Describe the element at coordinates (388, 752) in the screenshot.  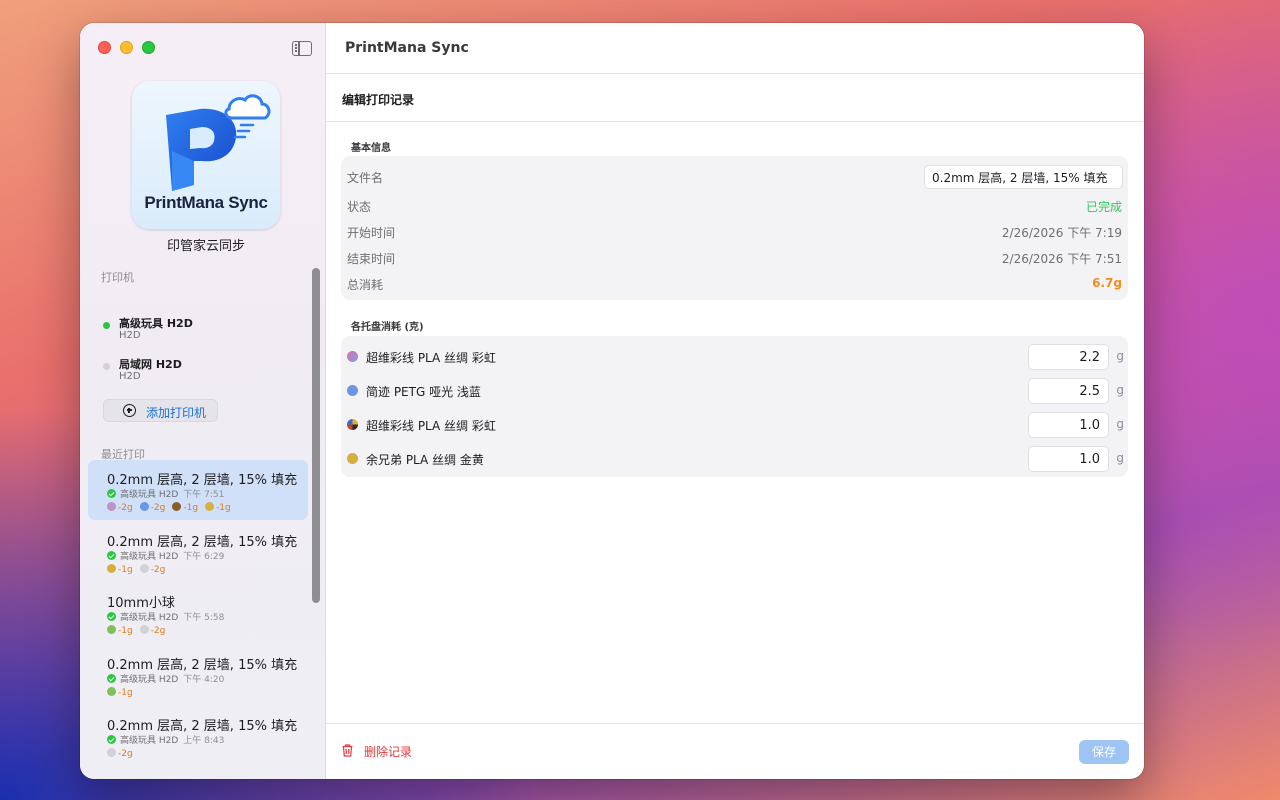
I see `delete-record-label: 删除记录` at that location.